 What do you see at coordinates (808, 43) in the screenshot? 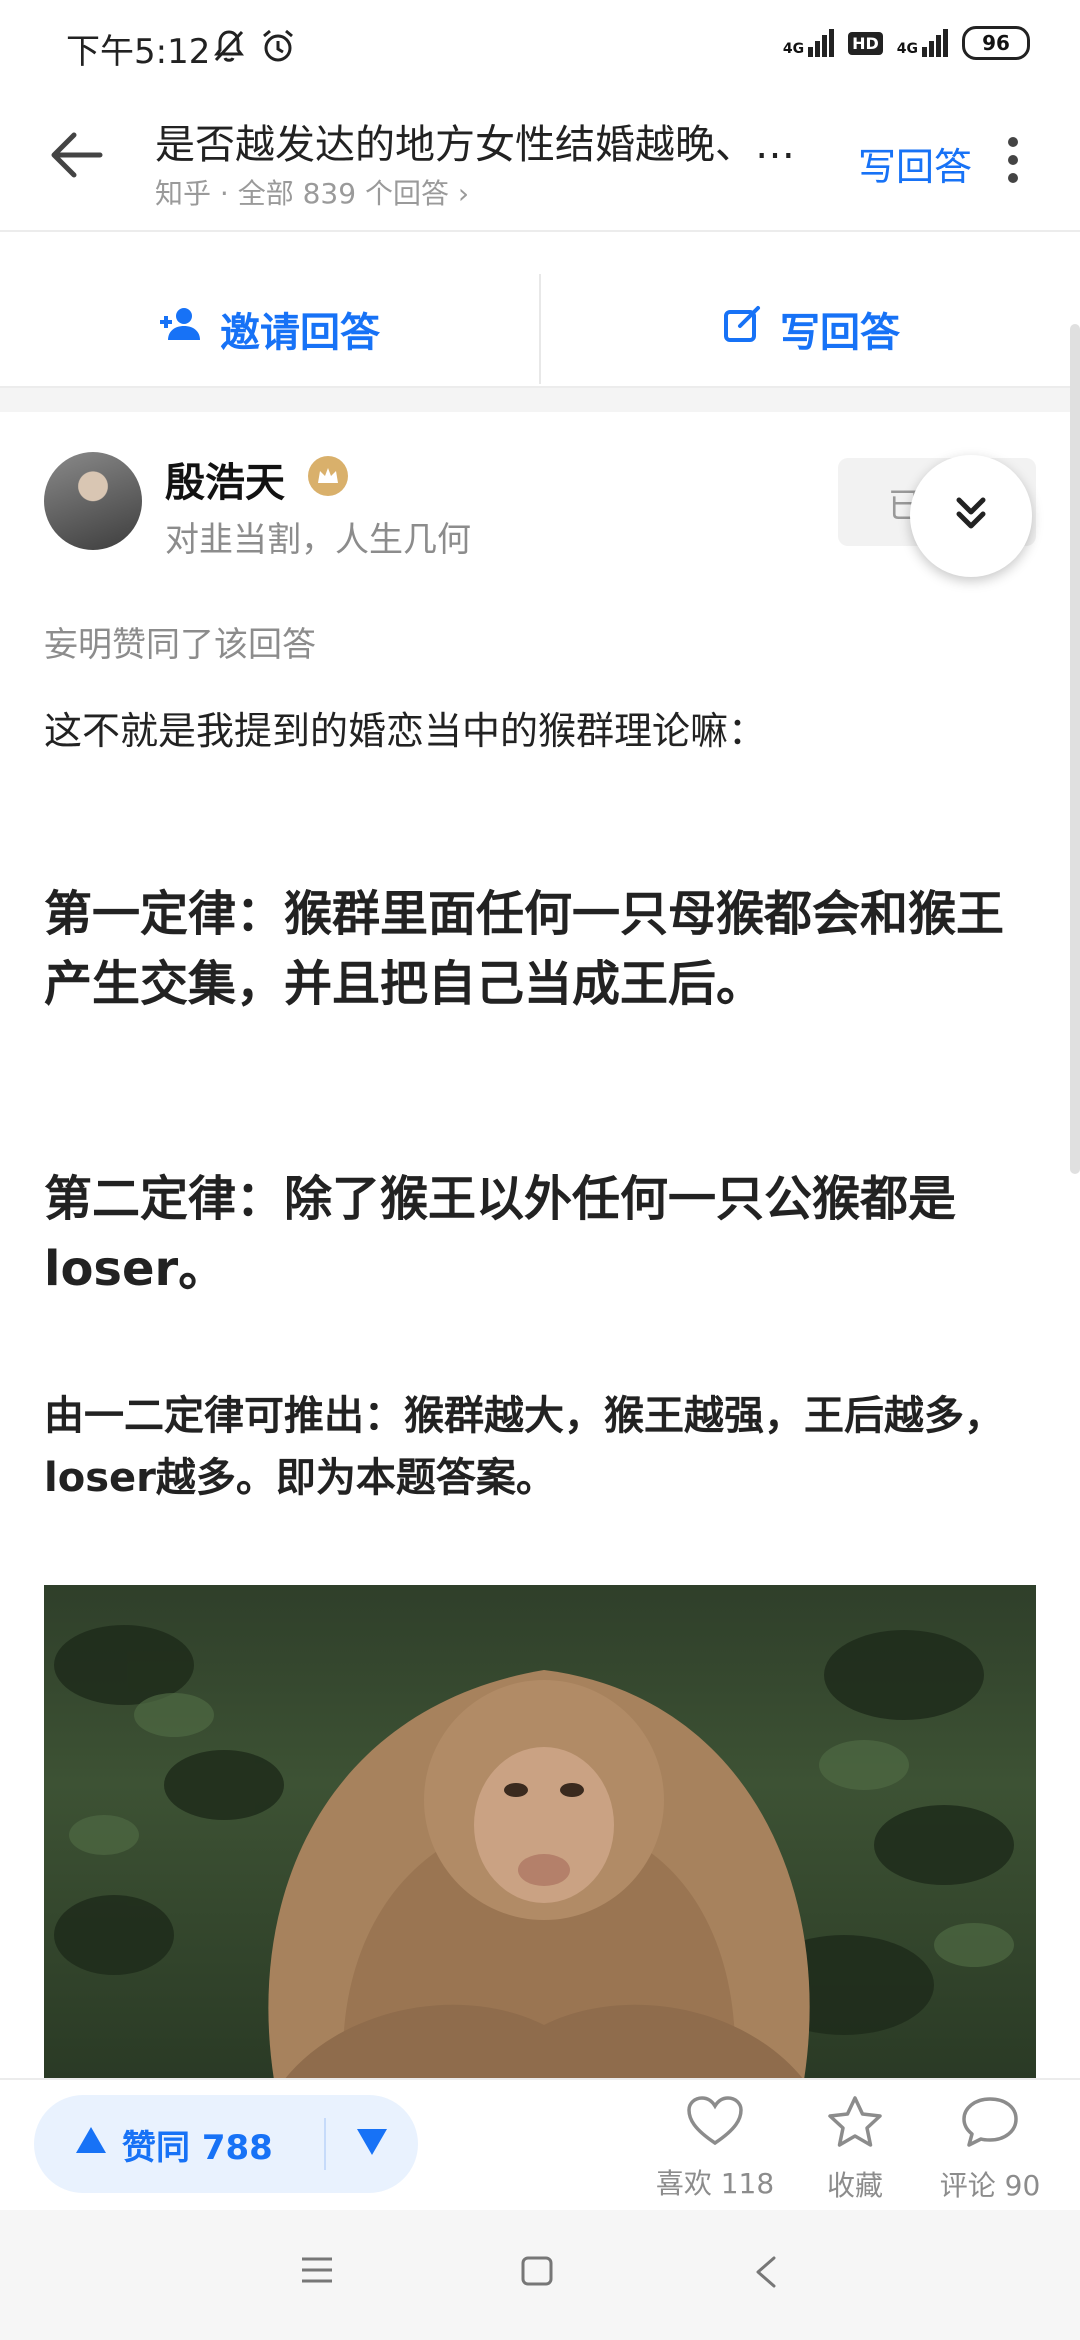
I see `signal-icon: 4G` at bounding box center [808, 43].